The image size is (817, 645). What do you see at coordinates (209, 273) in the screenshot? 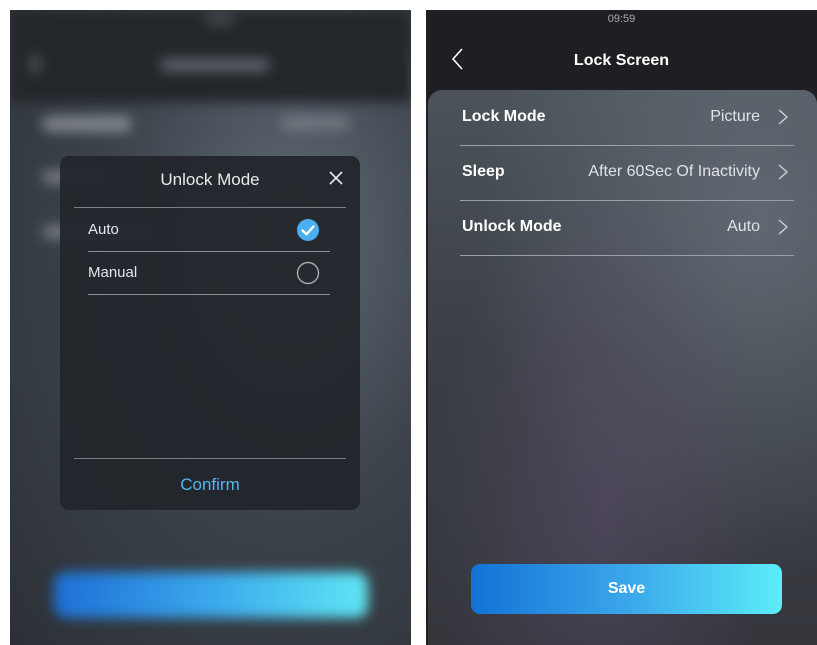
I see `option-manual: Manual` at bounding box center [209, 273].